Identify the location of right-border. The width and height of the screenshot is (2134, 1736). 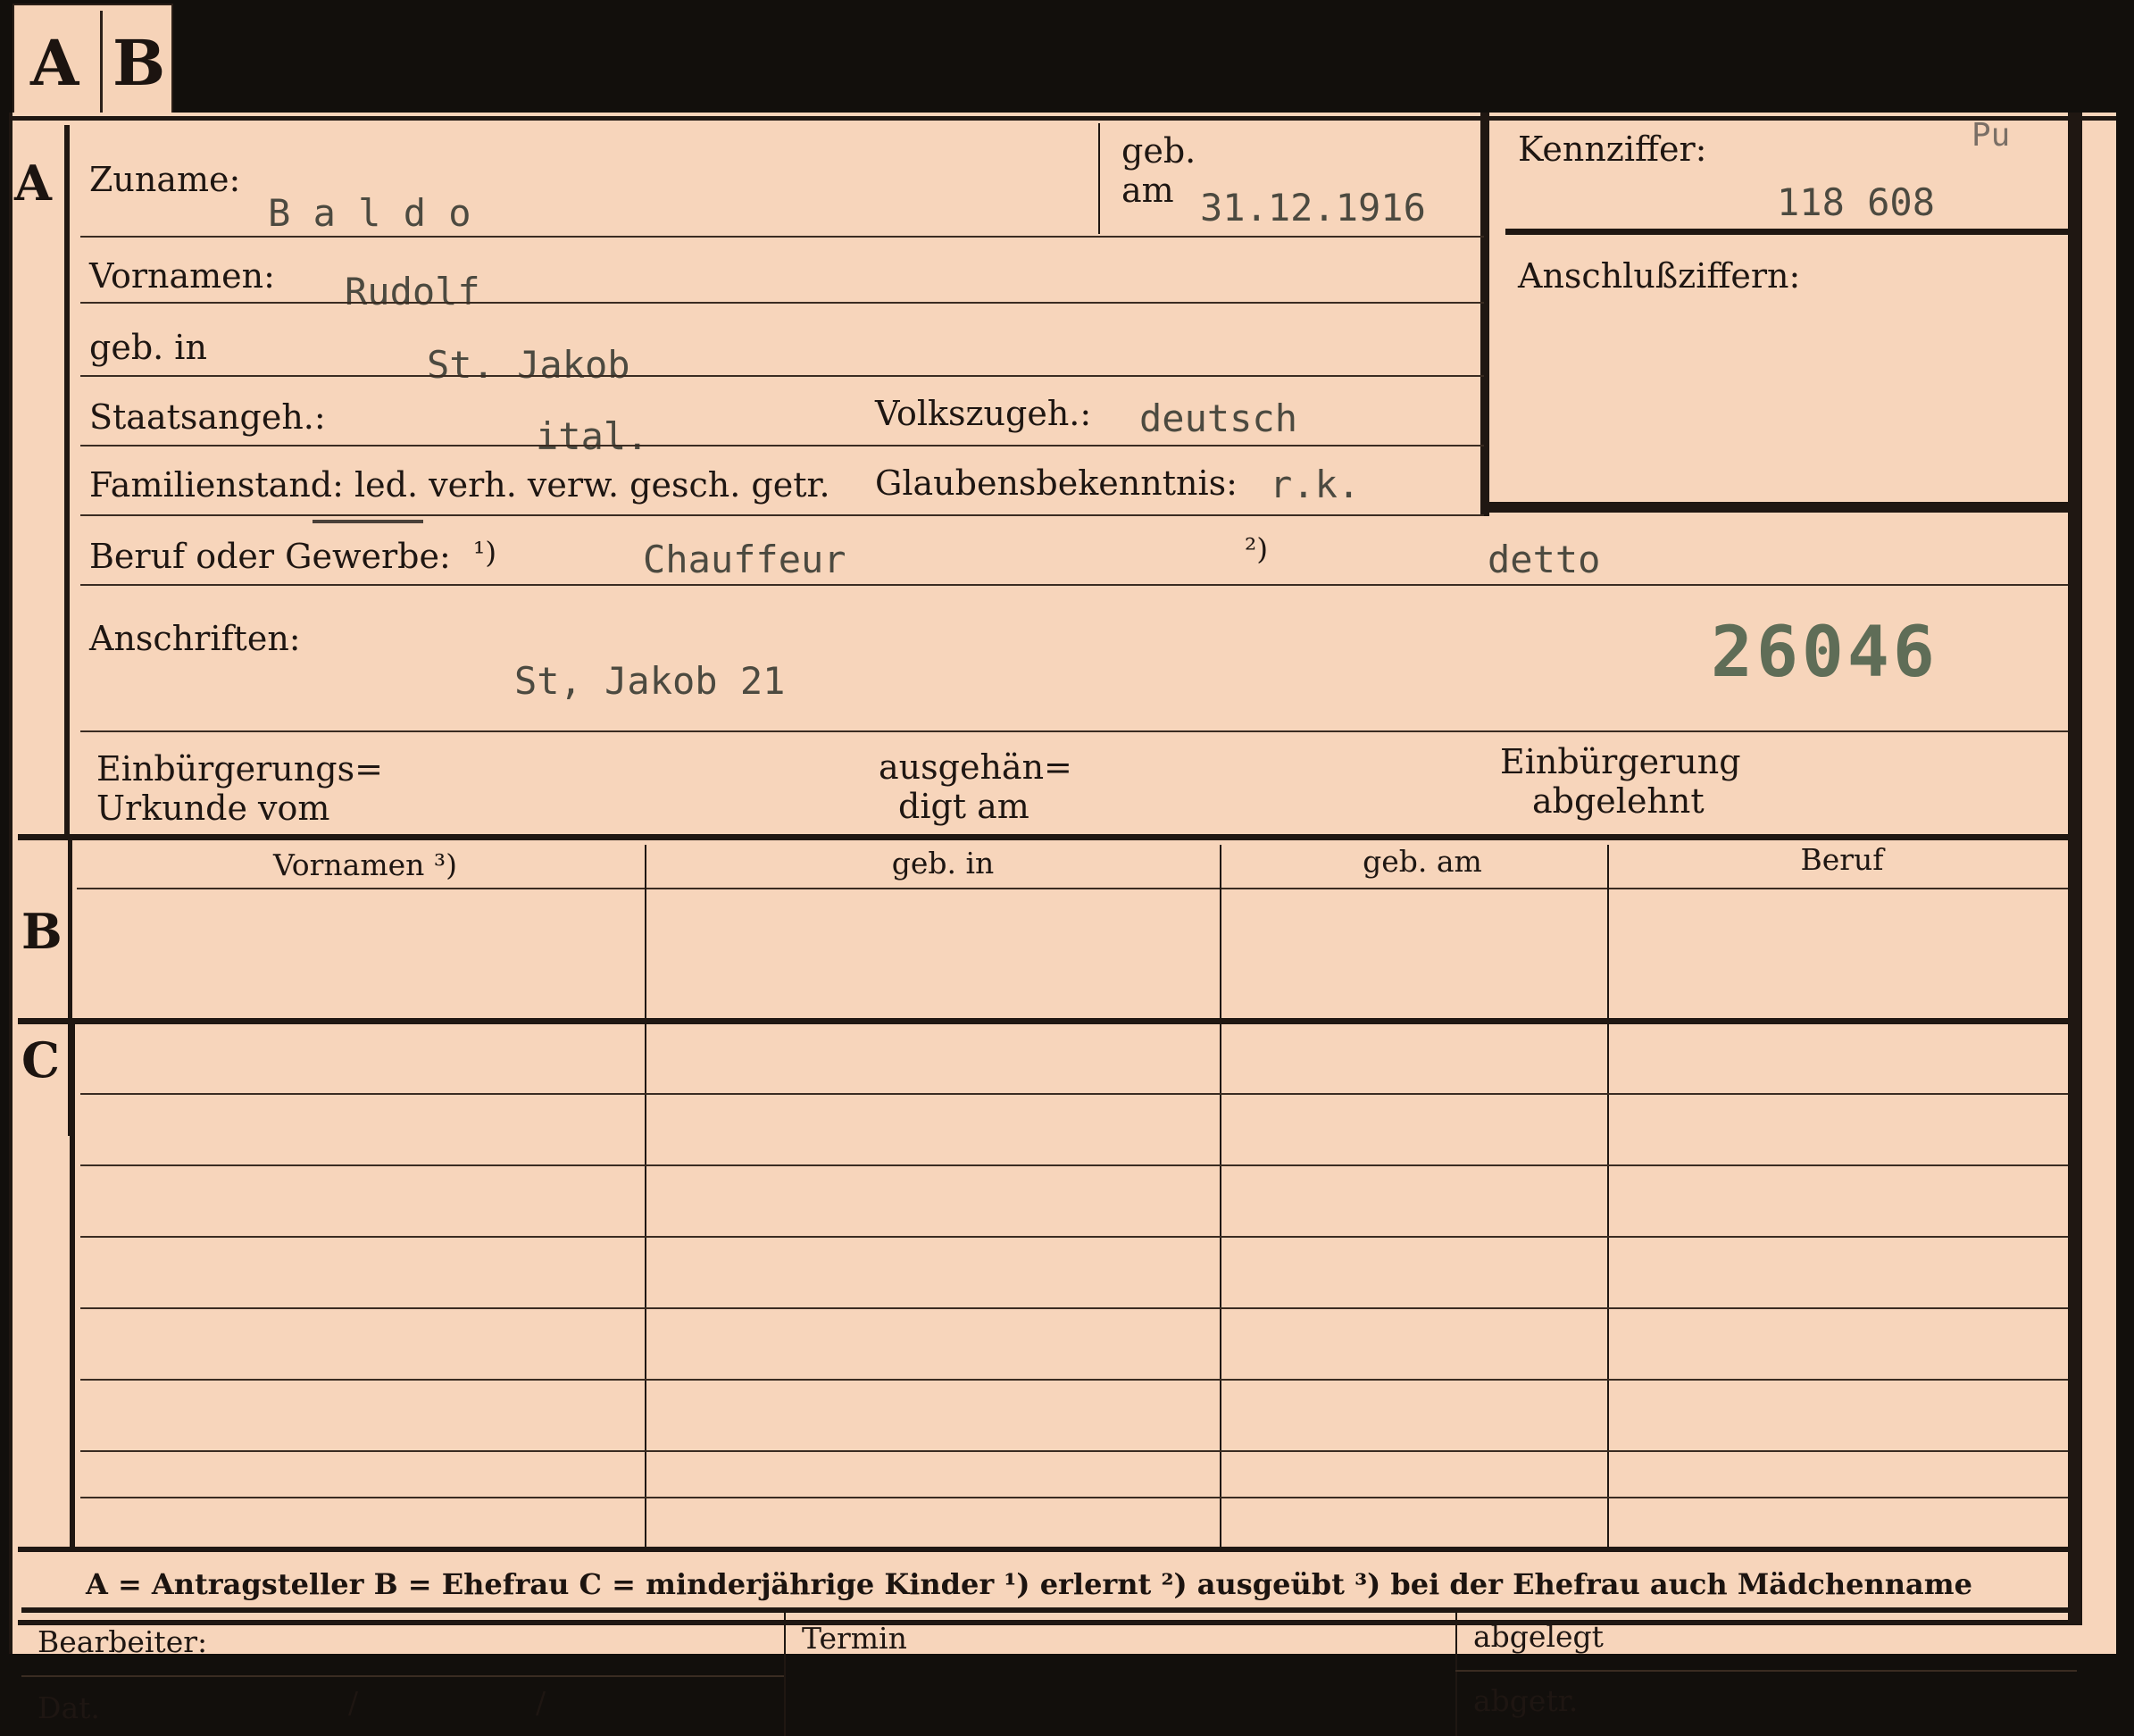
(2075, 867).